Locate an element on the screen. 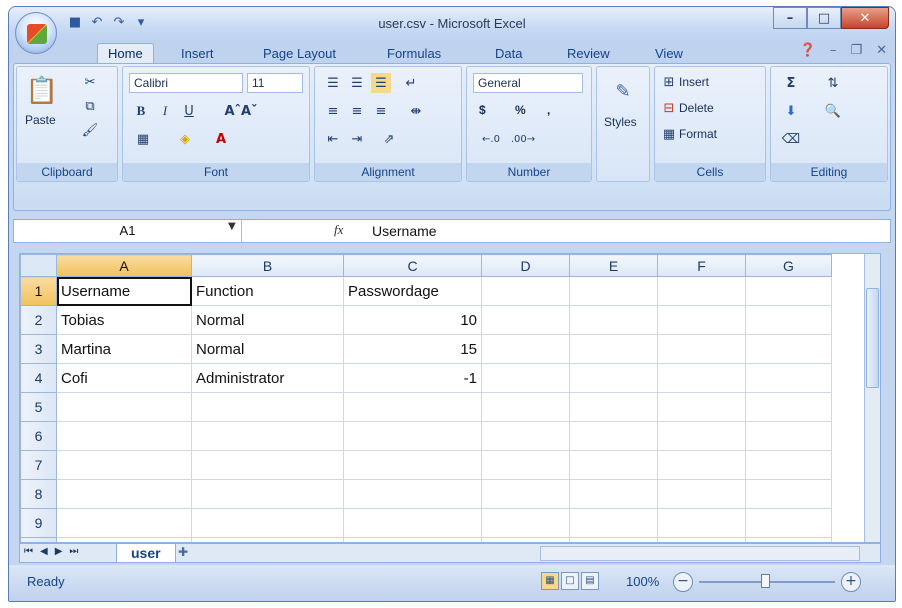 Image resolution: width=902 pixels, height=608 pixels. cell: Username is located at coordinates (124, 291).